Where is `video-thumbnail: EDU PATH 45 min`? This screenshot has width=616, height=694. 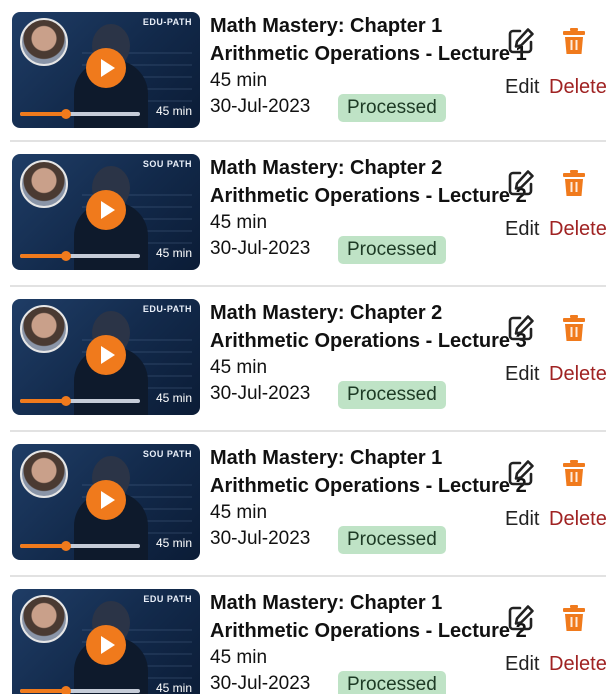 video-thumbnail: EDU PATH 45 min is located at coordinates (106, 641).